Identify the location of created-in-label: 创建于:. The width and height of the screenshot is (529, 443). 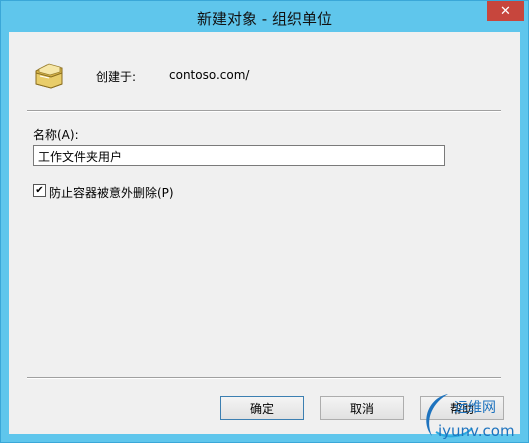
(116, 77).